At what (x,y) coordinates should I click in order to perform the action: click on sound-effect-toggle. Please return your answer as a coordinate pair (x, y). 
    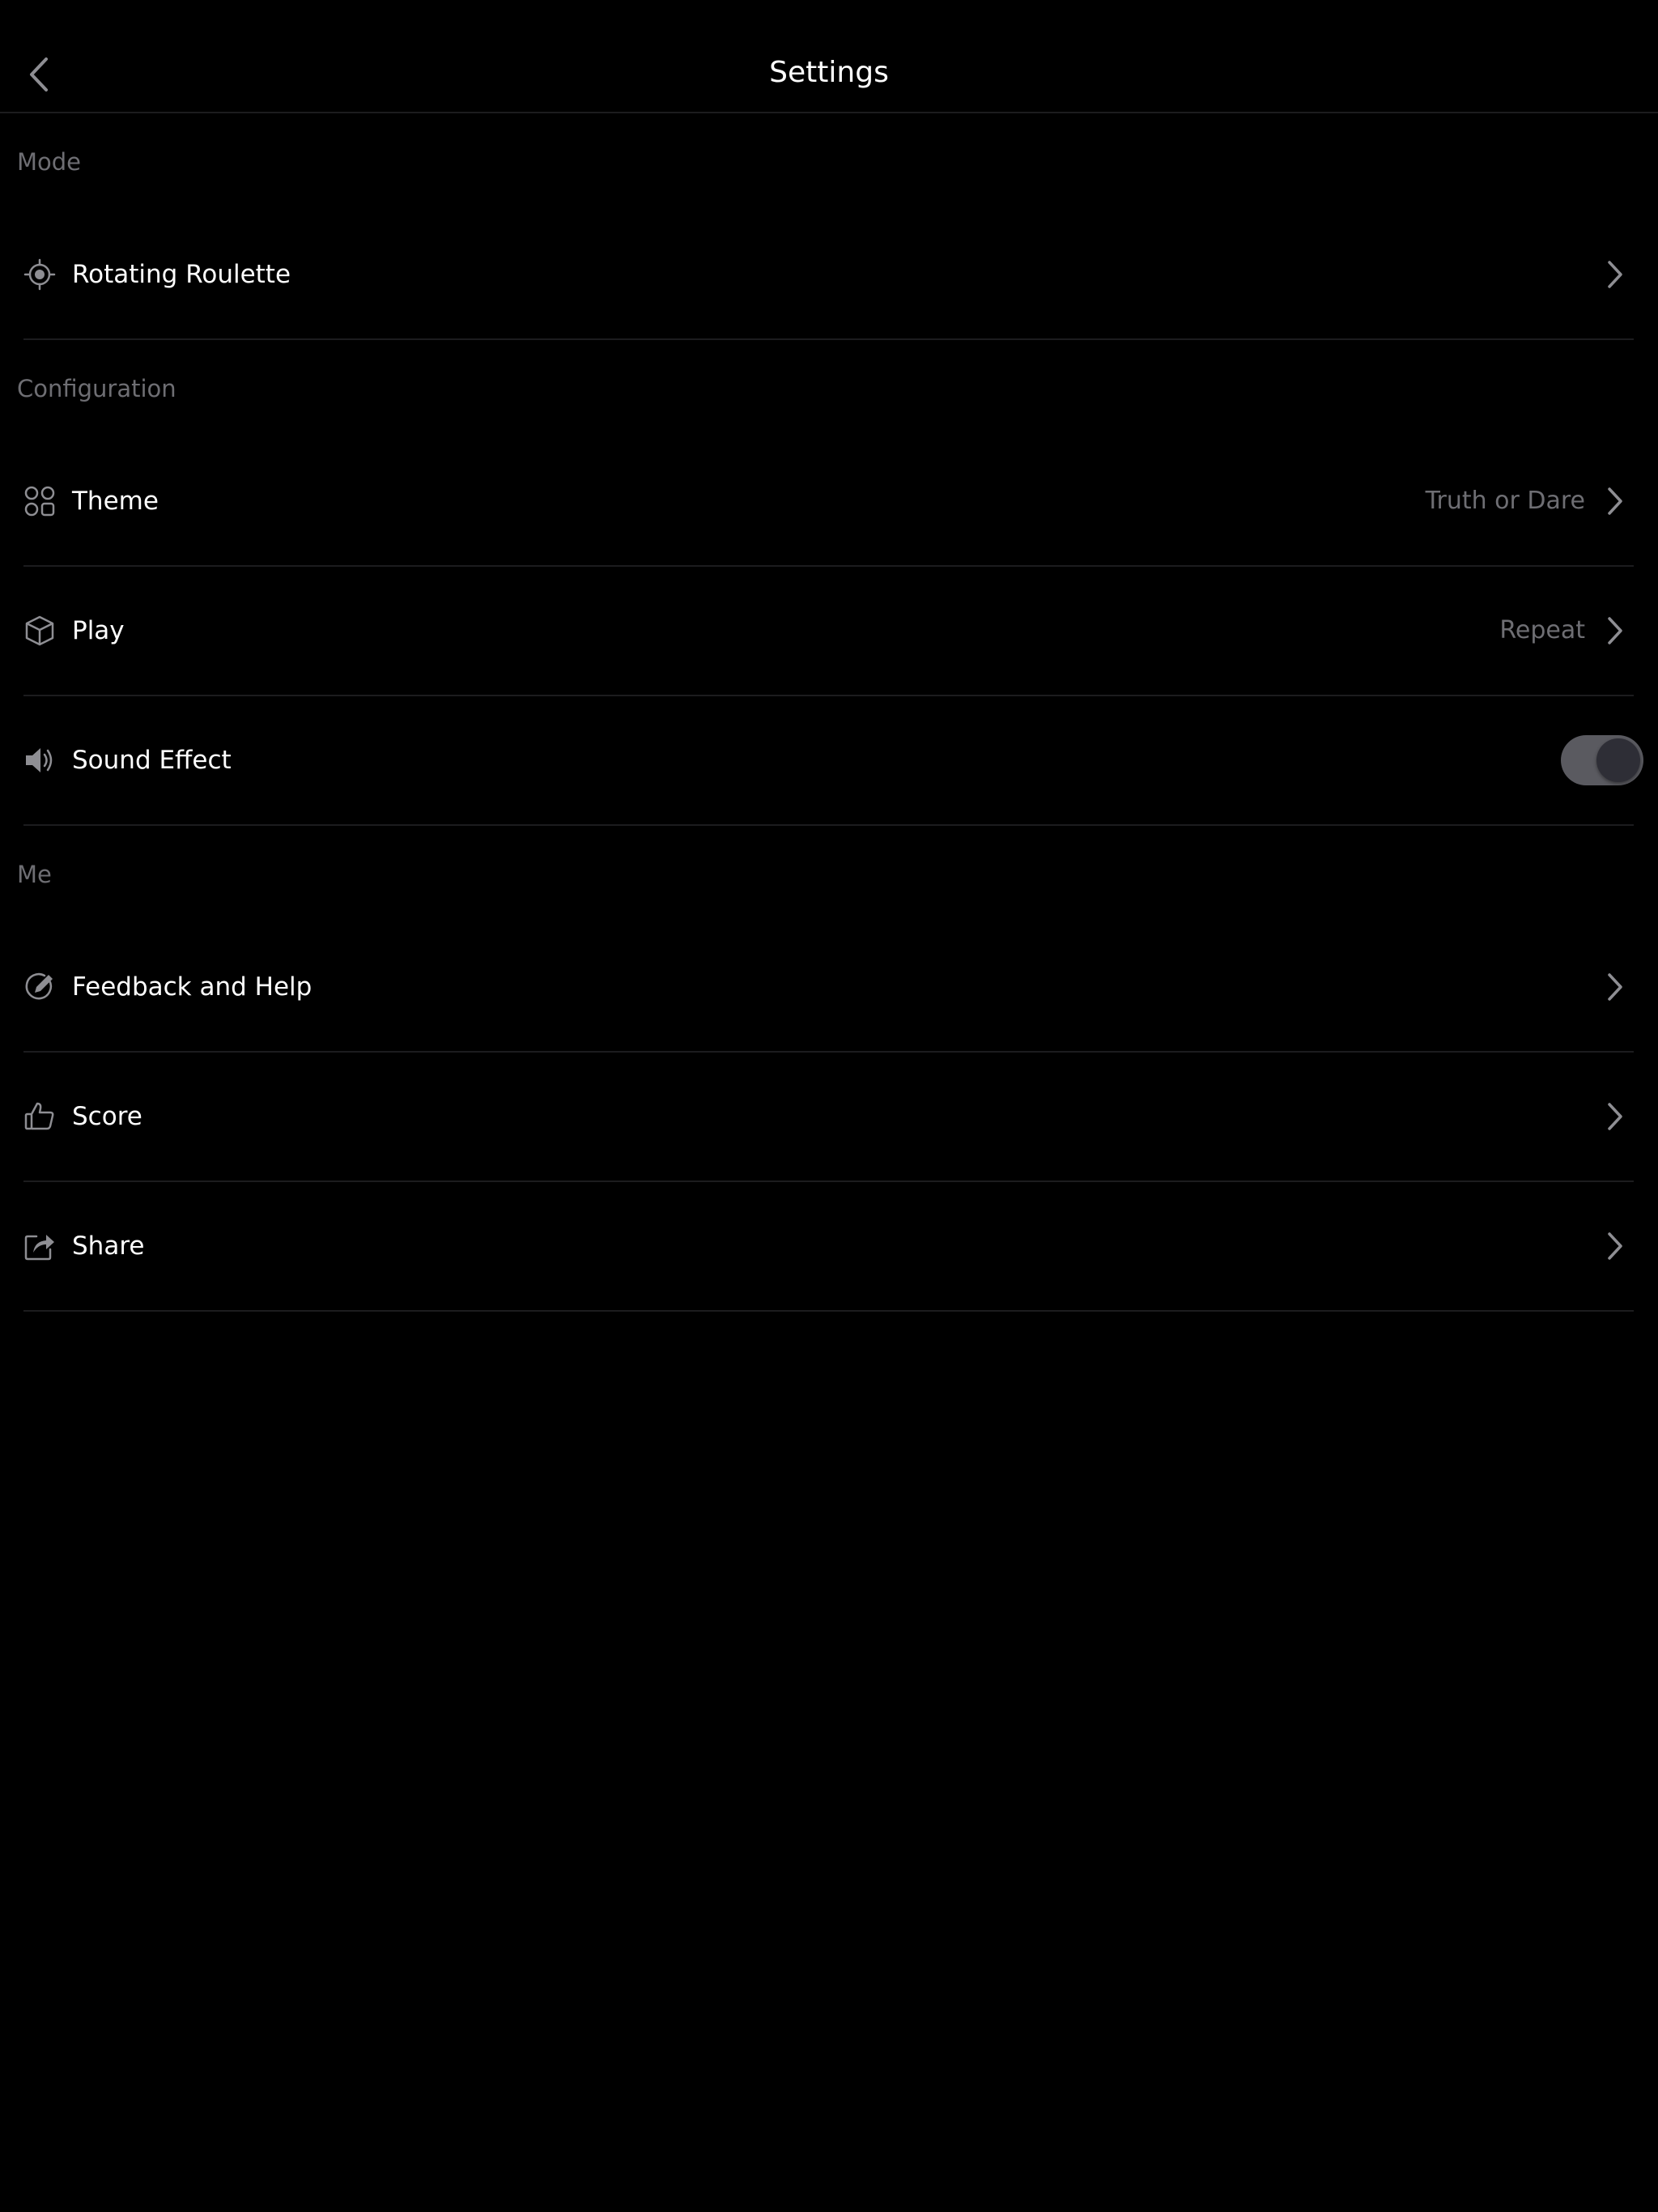
    Looking at the image, I should click on (1602, 760).